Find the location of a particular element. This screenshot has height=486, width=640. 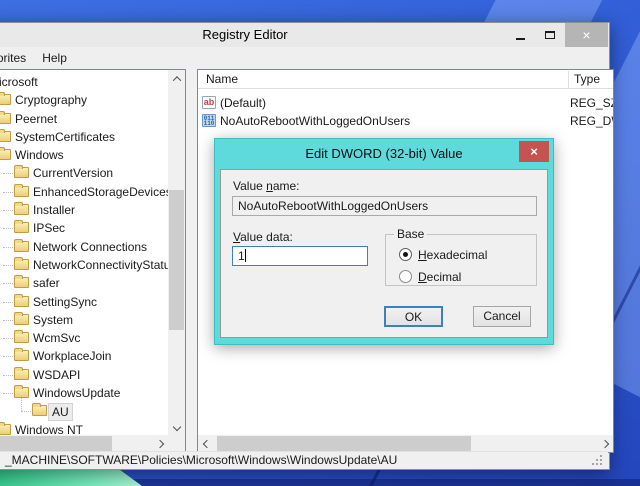

tree-item-workplacejoin: WorkplaceJoin is located at coordinates (92, 356).